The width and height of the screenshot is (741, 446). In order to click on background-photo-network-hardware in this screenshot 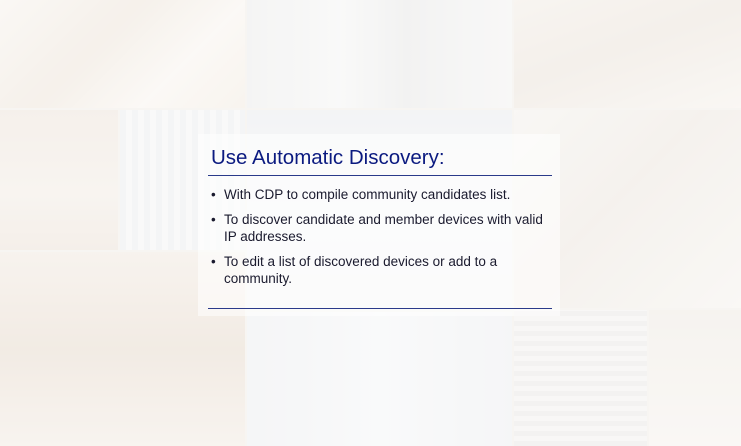, I will do `click(580, 378)`.